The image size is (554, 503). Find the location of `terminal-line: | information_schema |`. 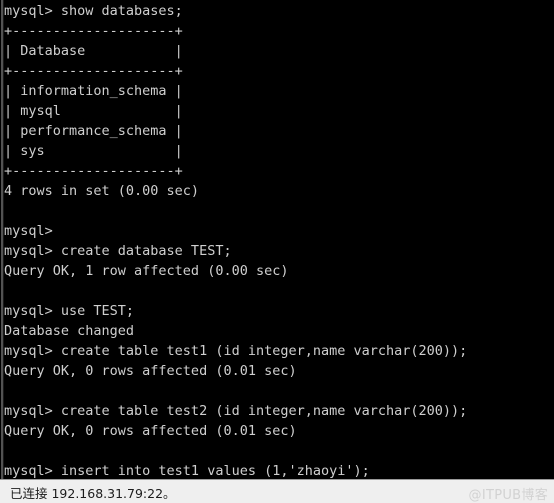

terminal-line: | information_schema | is located at coordinates (93, 91).